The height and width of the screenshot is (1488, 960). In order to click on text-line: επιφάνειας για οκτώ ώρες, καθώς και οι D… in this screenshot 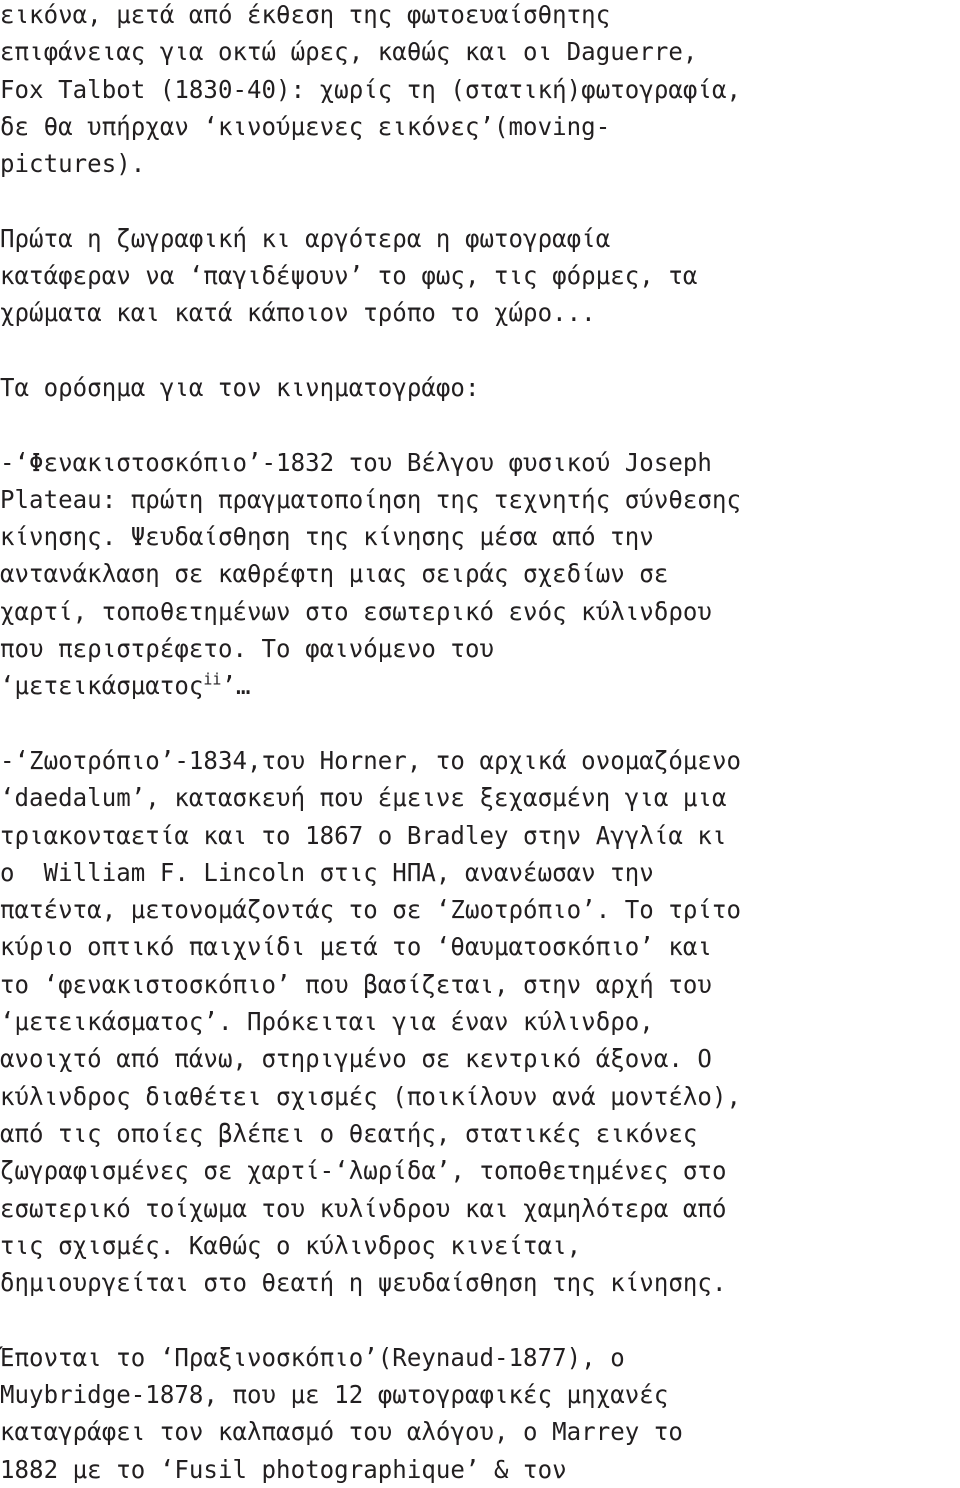, I will do `click(349, 52)`.